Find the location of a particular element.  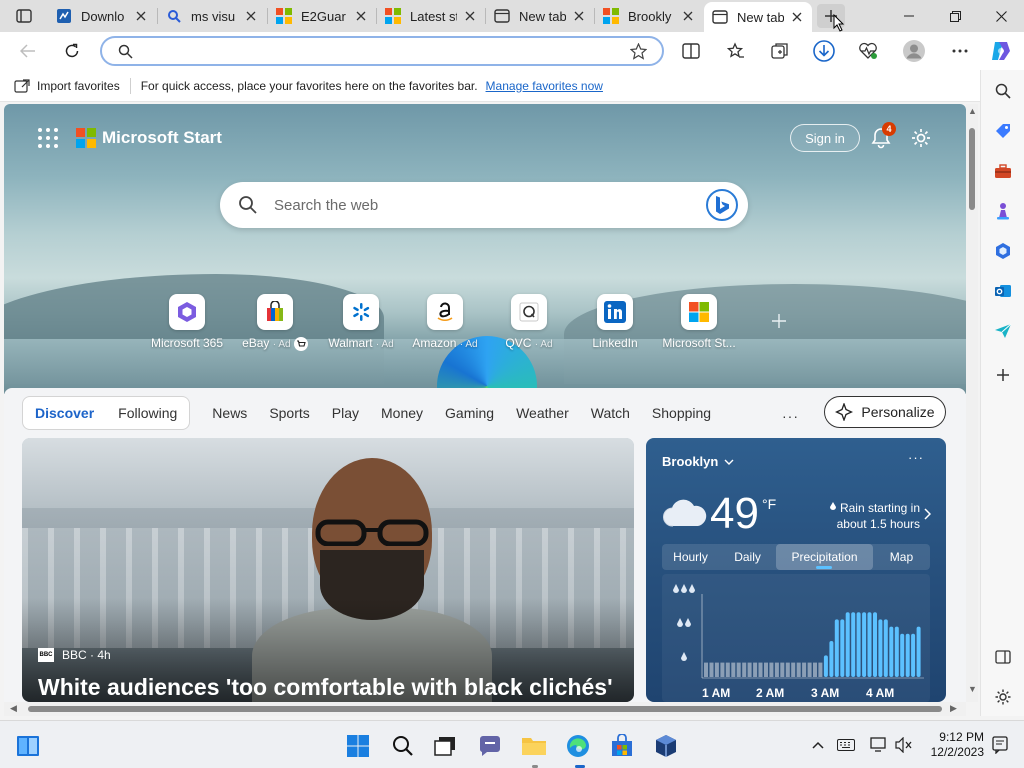

weather-tab-map: Map is located at coordinates (901, 557).